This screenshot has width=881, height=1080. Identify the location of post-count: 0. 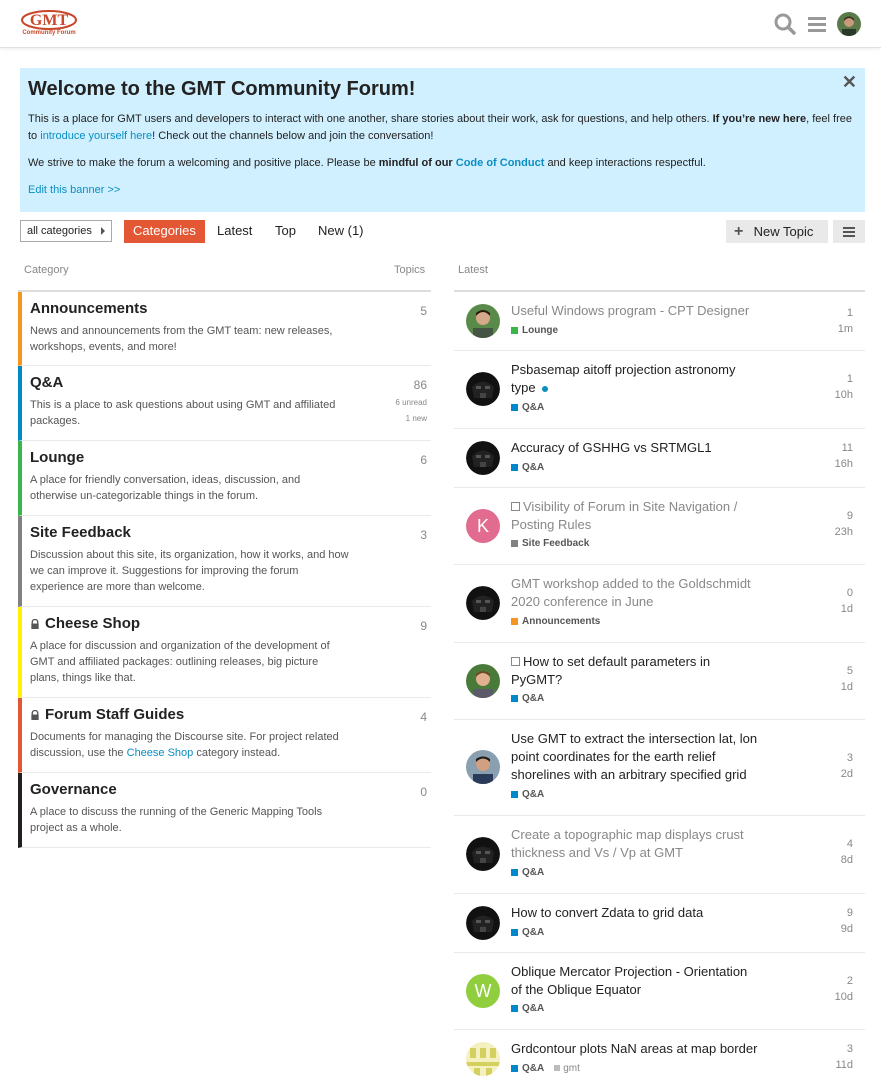
(850, 593).